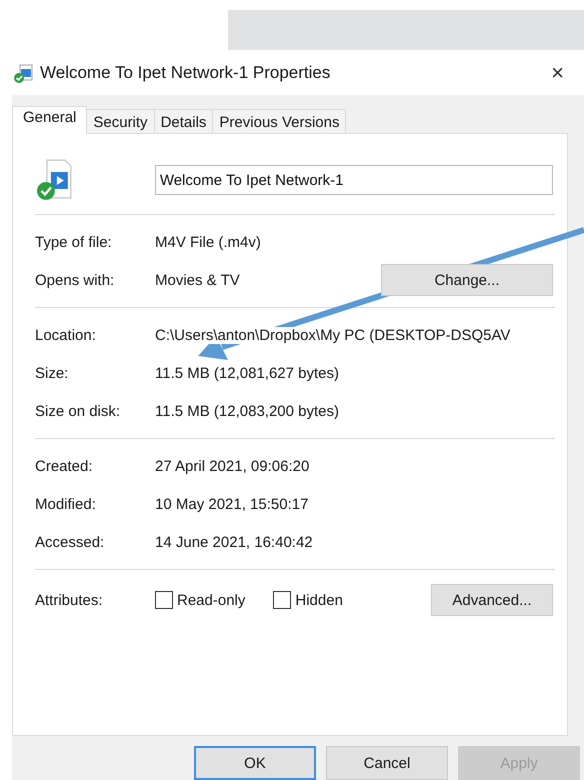  What do you see at coordinates (66, 504) in the screenshot?
I see `property-label: Modified:` at bounding box center [66, 504].